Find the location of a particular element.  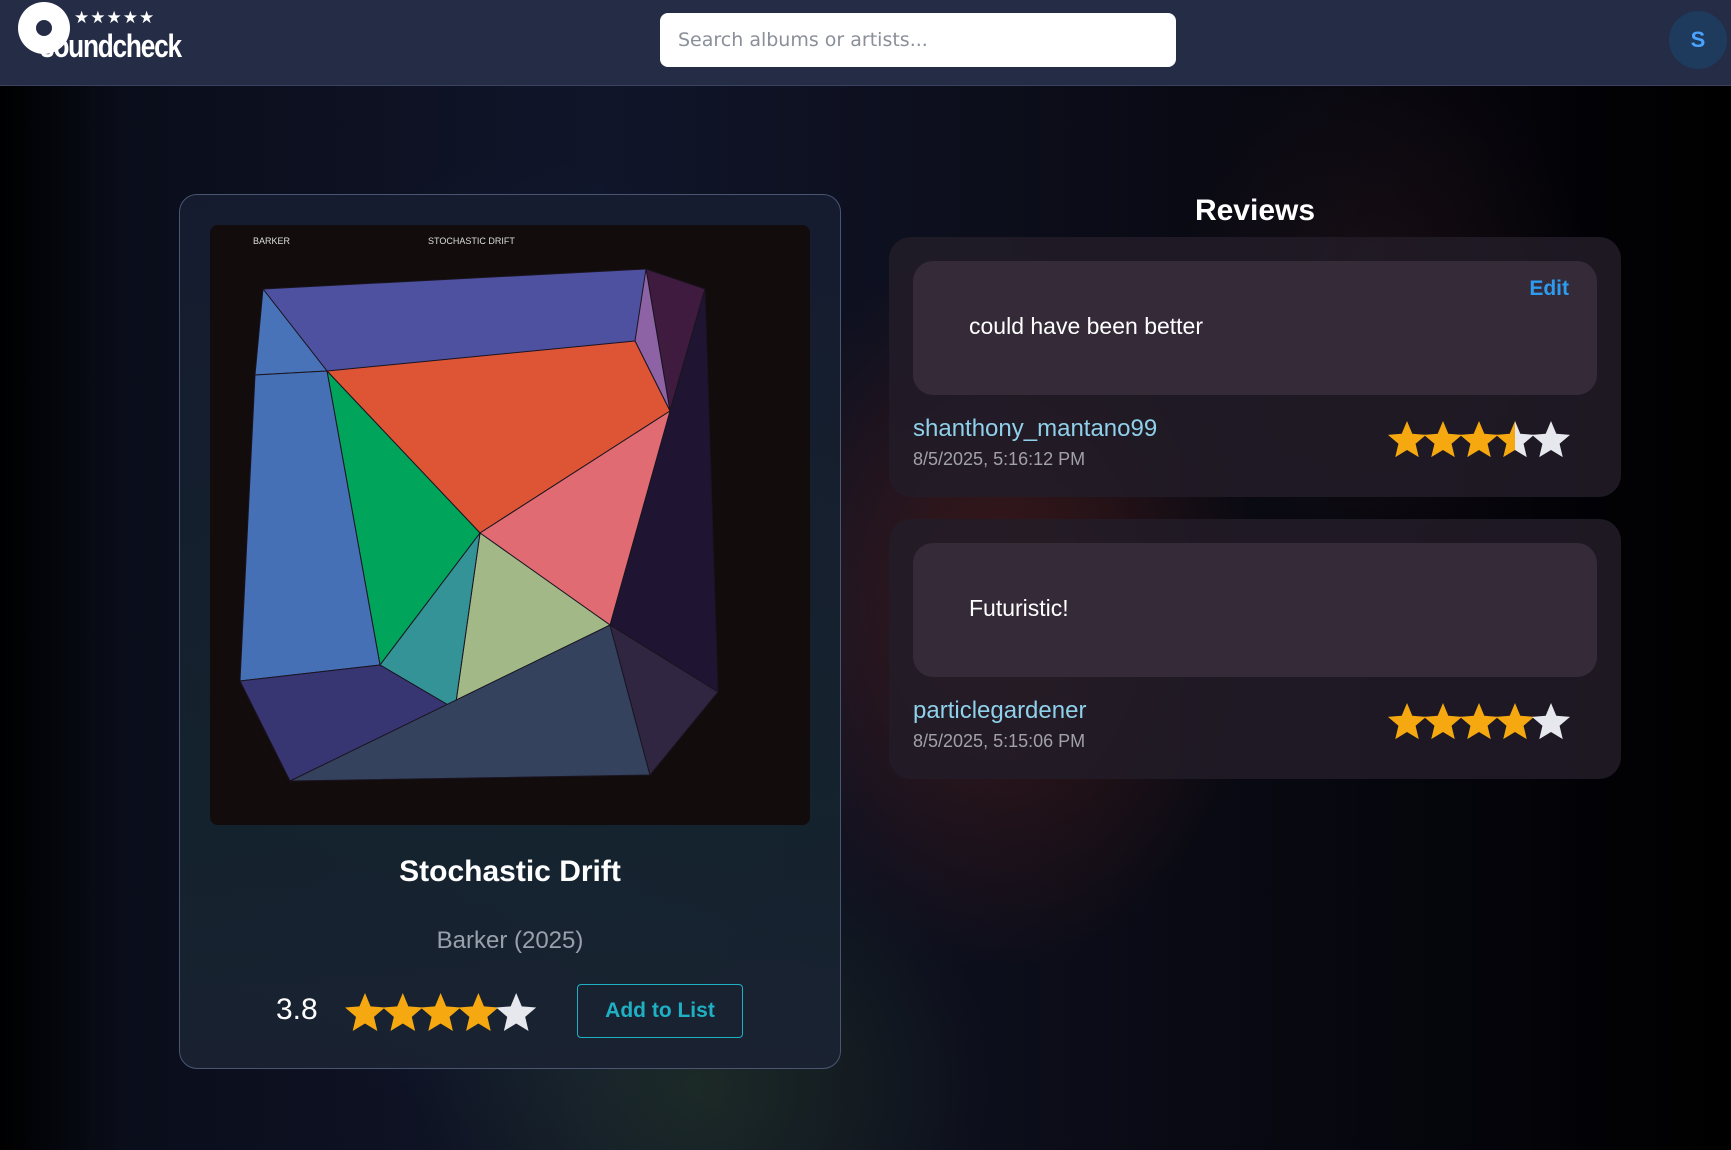

review-date: 8/5/2025, 5:15:06 PM is located at coordinates (999, 741).